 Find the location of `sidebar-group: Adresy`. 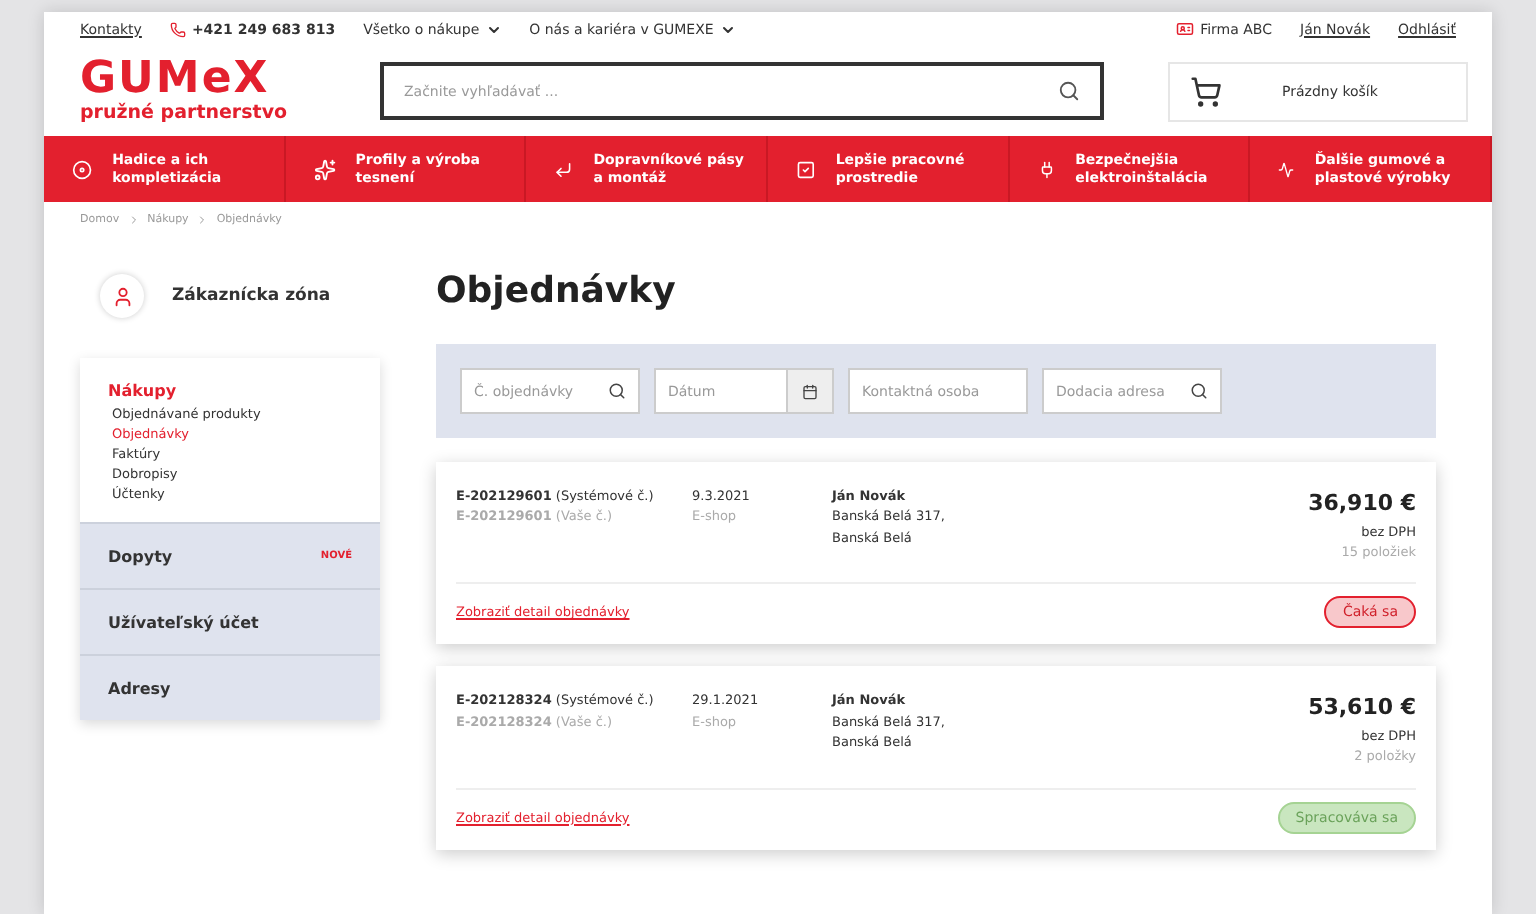

sidebar-group: Adresy is located at coordinates (230, 687).